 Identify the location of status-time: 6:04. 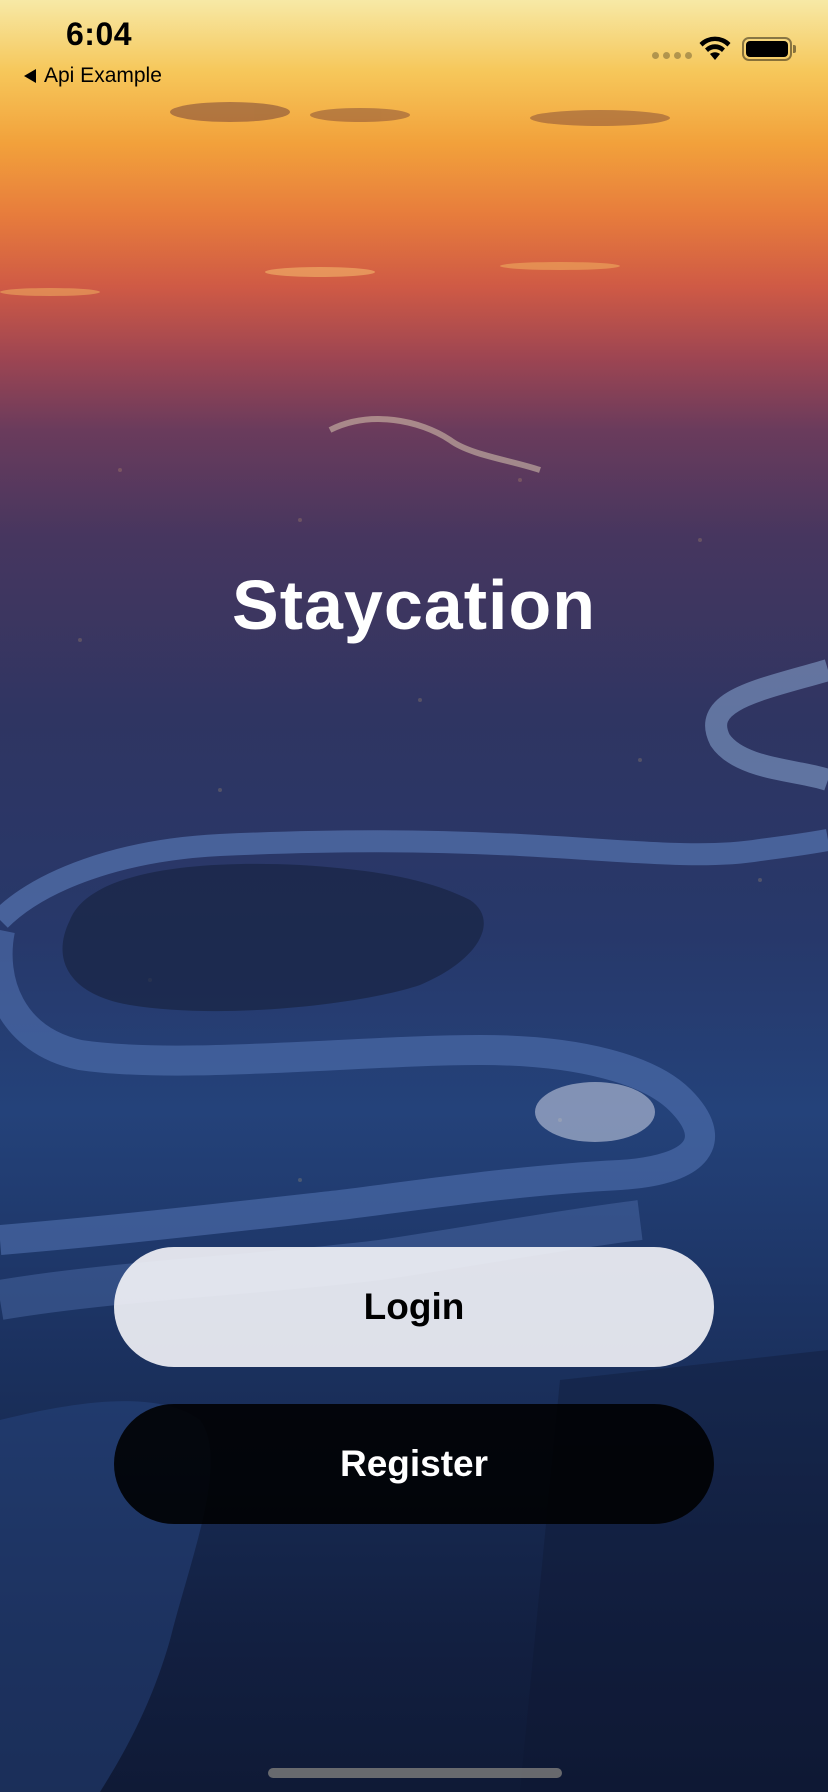
(99, 34).